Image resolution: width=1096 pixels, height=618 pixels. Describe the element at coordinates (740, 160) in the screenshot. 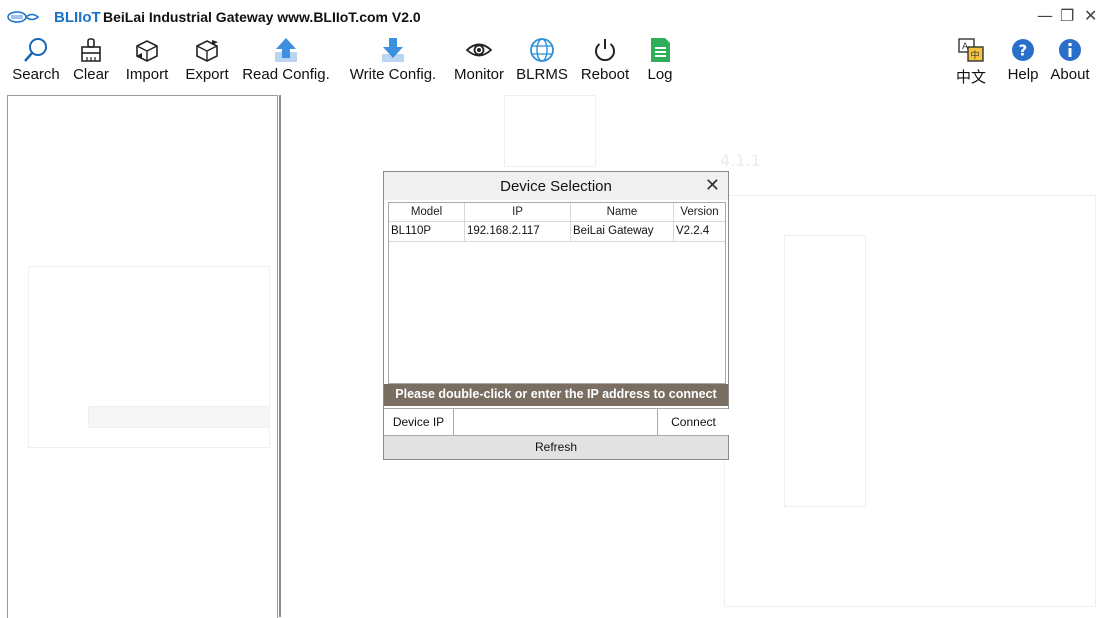

I see `ghost-heading: 4.1.1` at that location.